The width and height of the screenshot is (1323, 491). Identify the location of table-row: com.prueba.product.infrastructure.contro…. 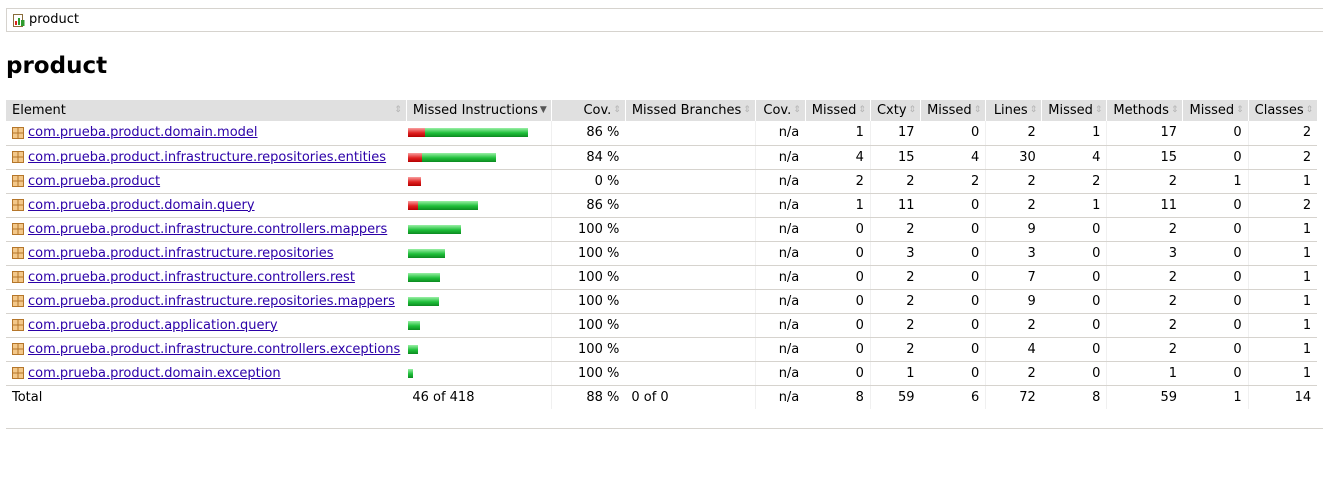
(662, 229).